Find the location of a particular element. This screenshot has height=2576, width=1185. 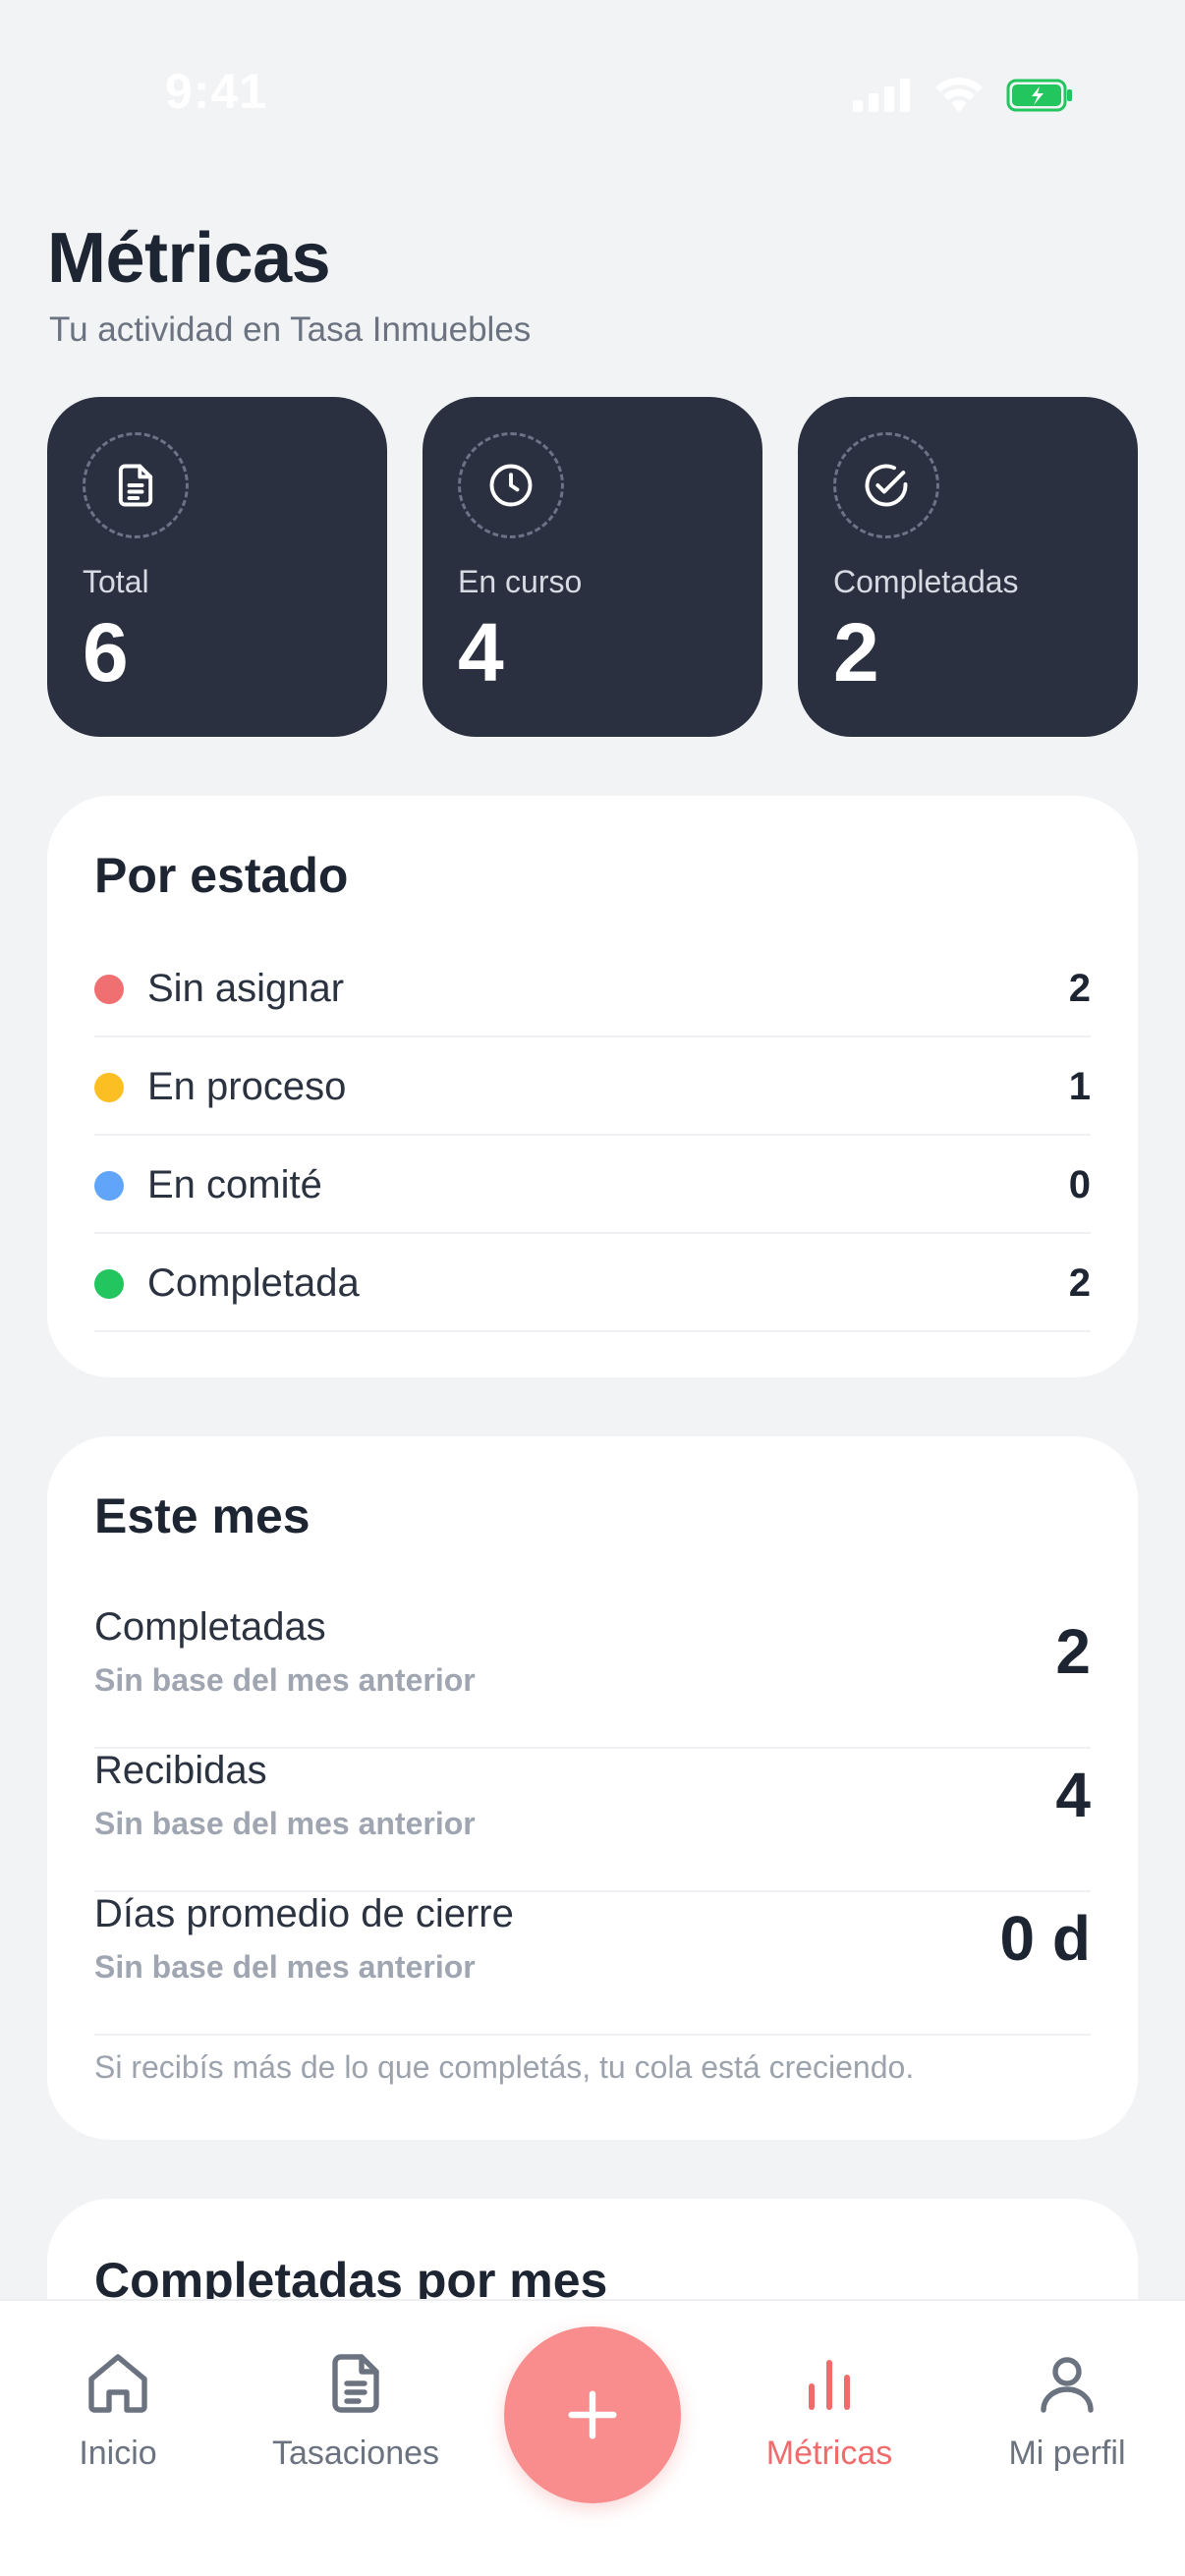

month-row-completadas: Completadas Sin base del mes anterior 2 is located at coordinates (592, 1677).